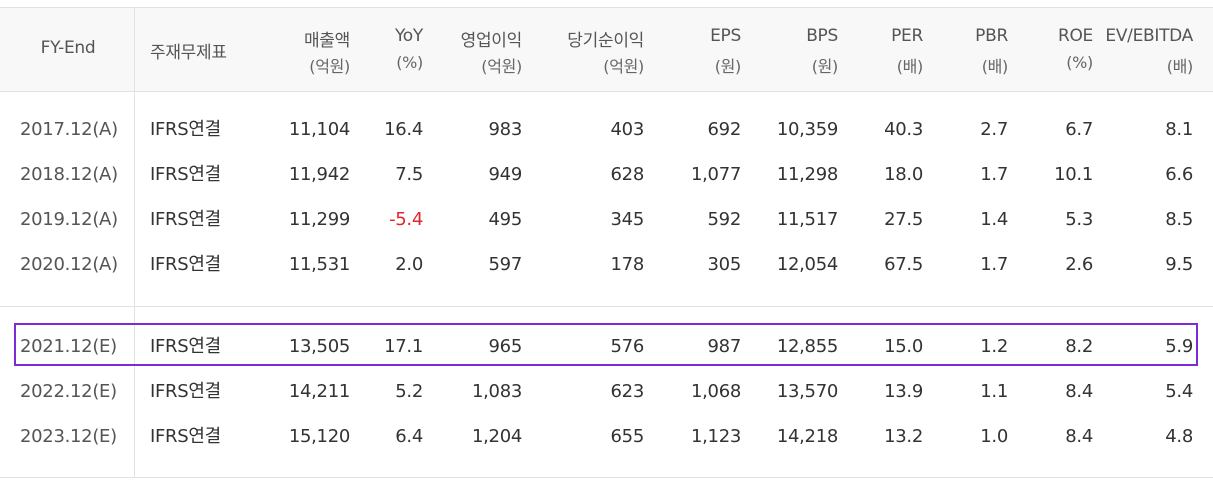 This screenshot has width=1213, height=483. What do you see at coordinates (1179, 219) in the screenshot?
I see `cell-ev-ebitda: 8.5` at bounding box center [1179, 219].